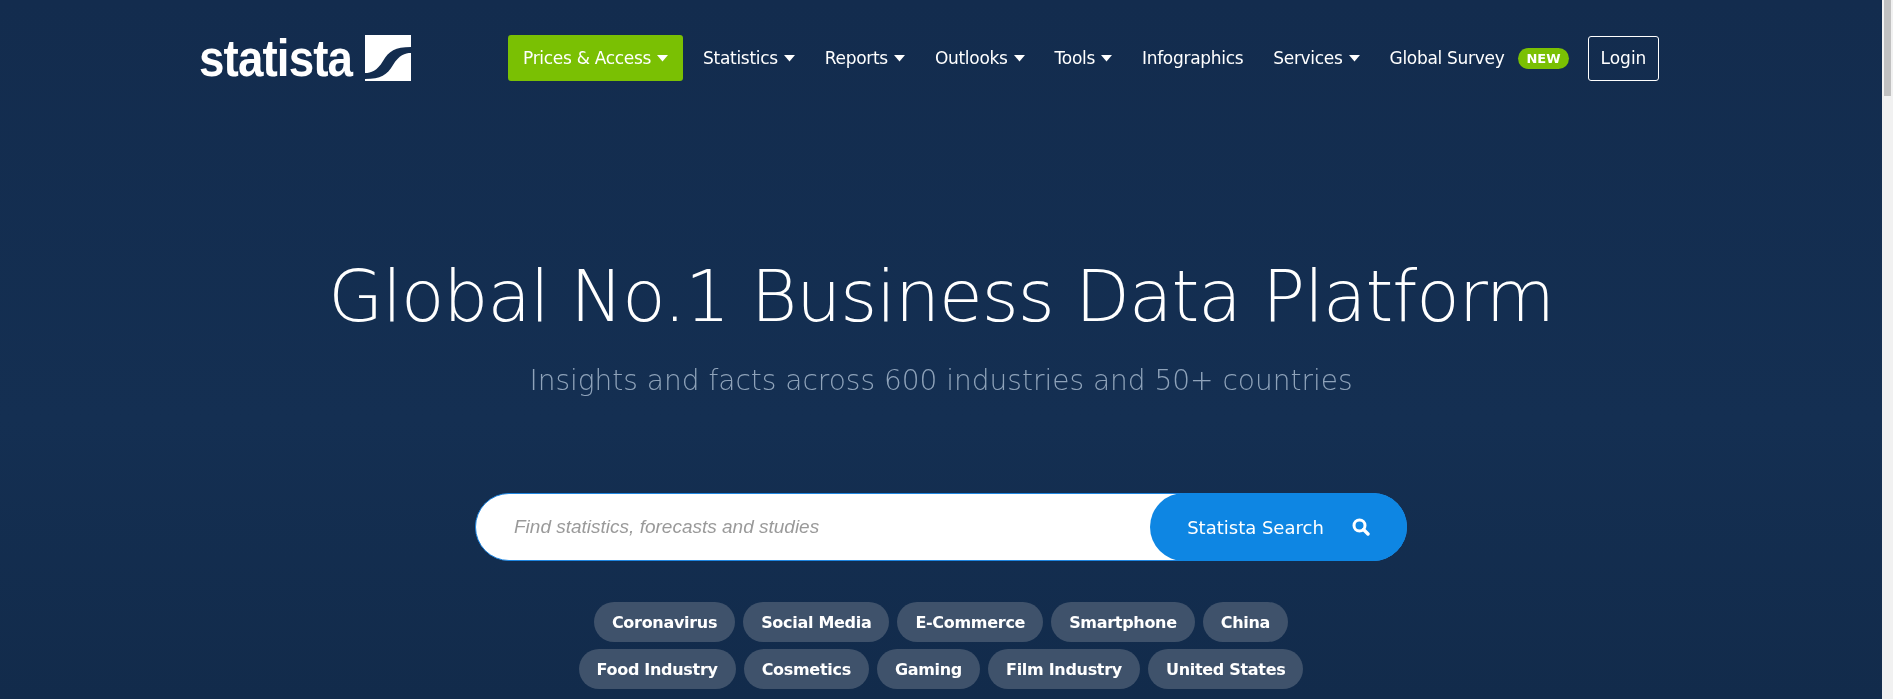 This screenshot has height=699, width=1893. Describe the element at coordinates (664, 622) in the screenshot. I see `topic-chip: Coronavirus` at that location.